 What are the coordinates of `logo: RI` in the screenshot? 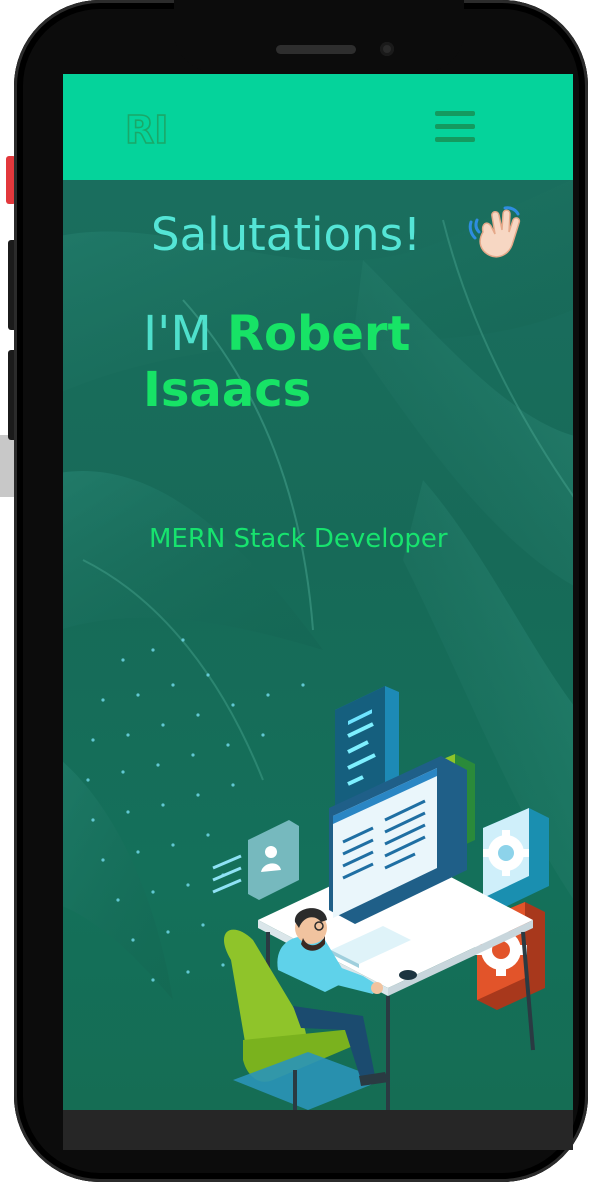 It's located at (160, 130).